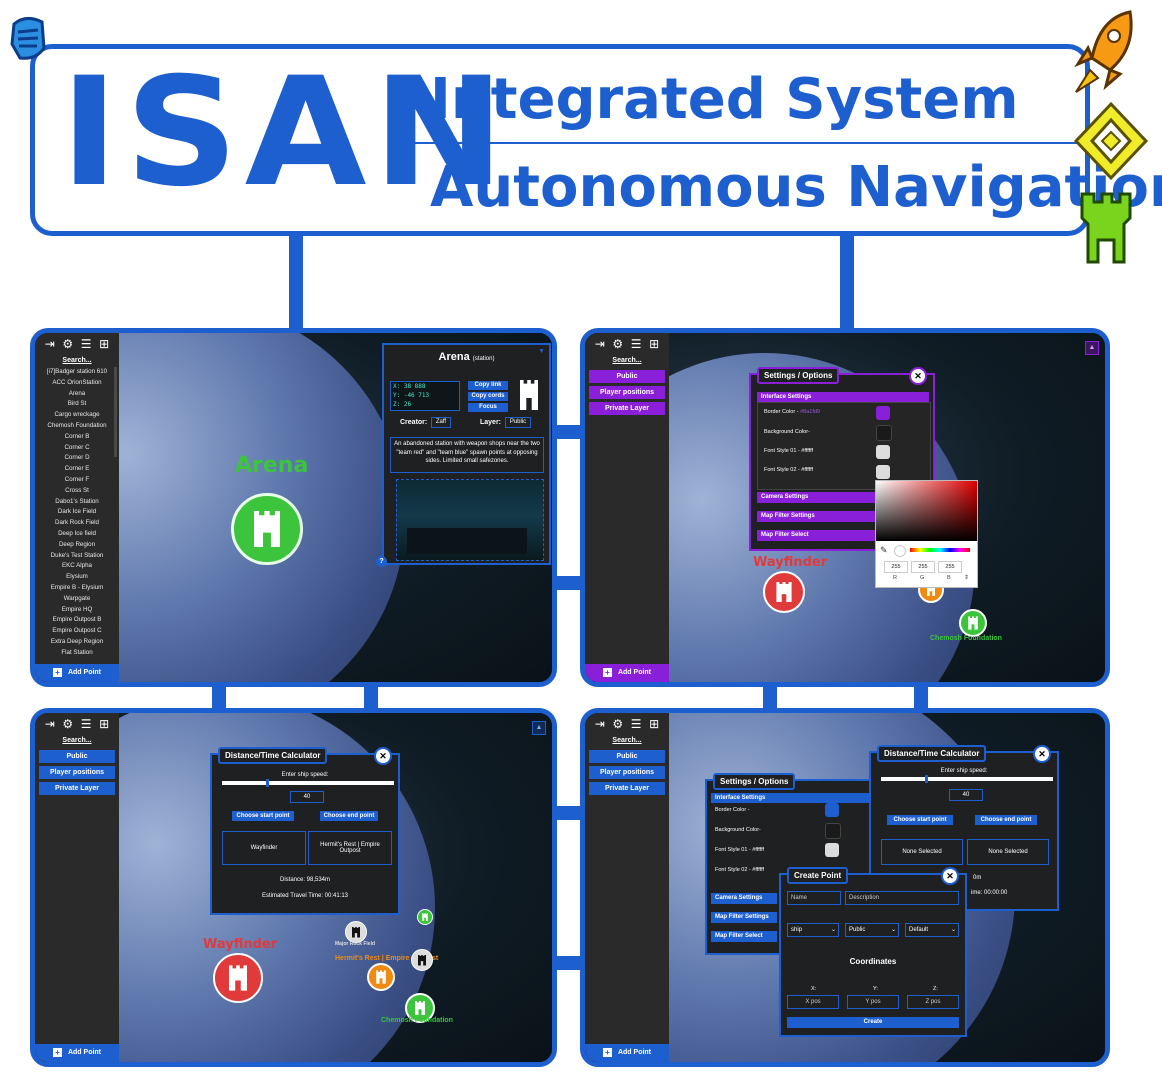 The height and width of the screenshot is (1073, 1162). What do you see at coordinates (77, 653) in the screenshot?
I see `point-list-item: Flat Station` at bounding box center [77, 653].